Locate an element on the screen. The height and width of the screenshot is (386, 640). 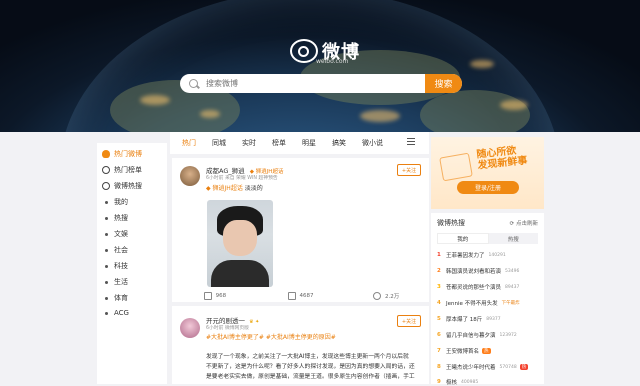
nav-society: 社会 is located at coordinates (115, 250).